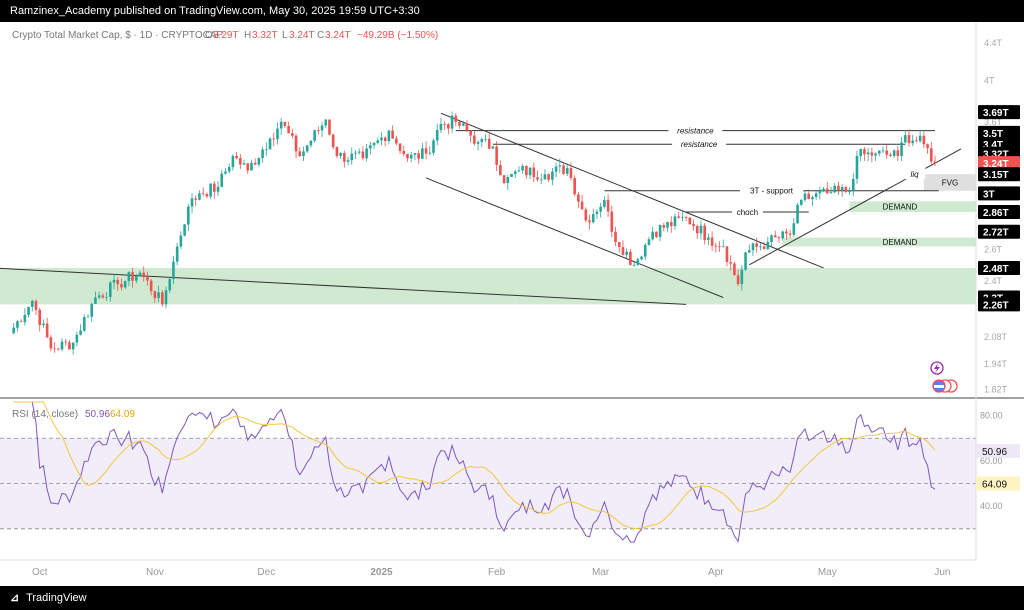  What do you see at coordinates (950, 182) in the screenshot?
I see `fvg-label: FVG` at bounding box center [950, 182].